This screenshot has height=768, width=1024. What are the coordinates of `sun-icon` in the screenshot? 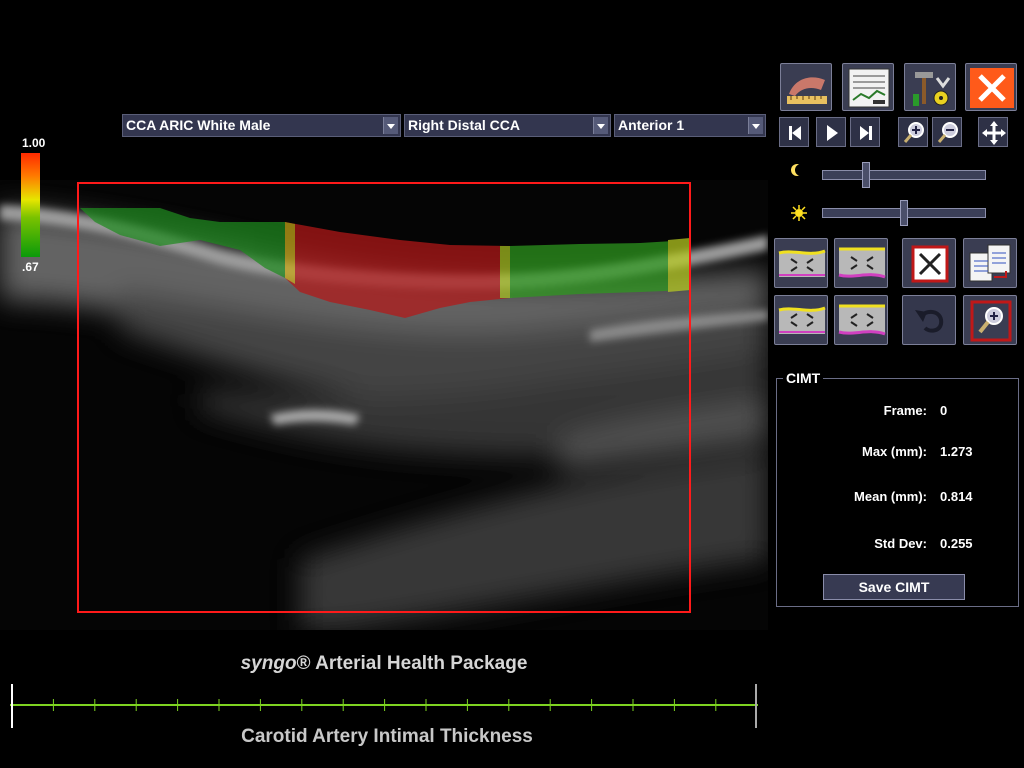 It's located at (799, 213).